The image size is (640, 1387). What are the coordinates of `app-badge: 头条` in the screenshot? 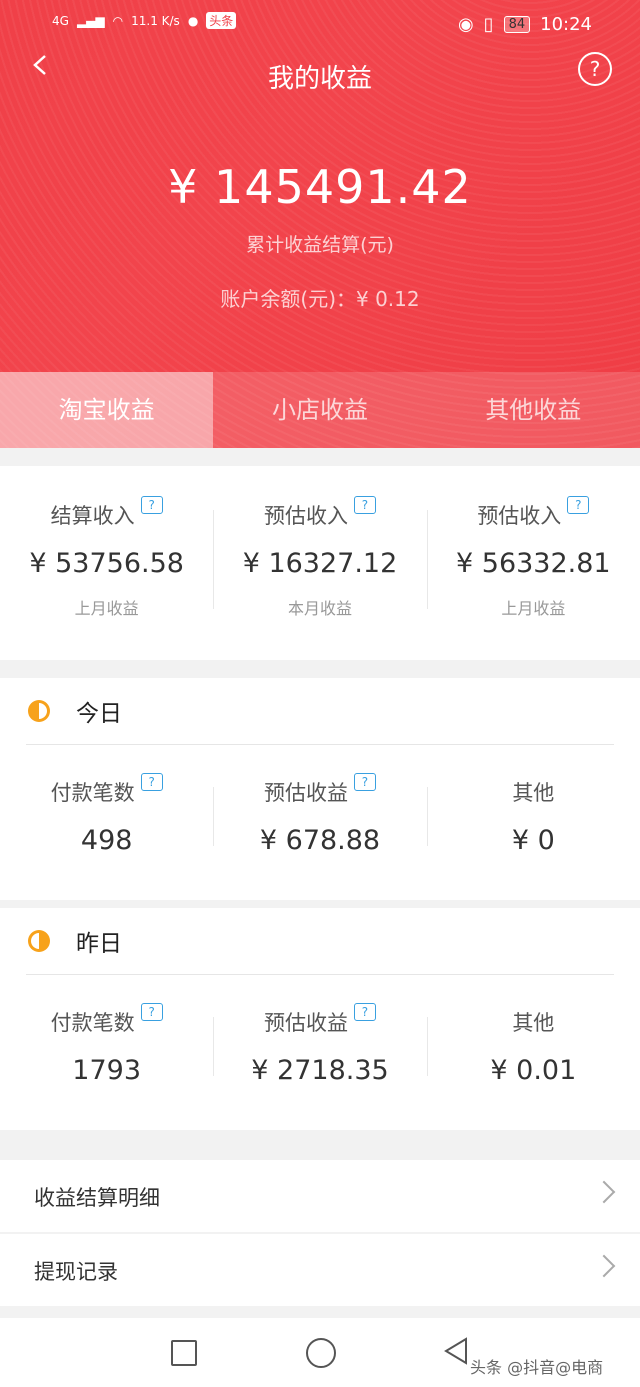 It's located at (221, 20).